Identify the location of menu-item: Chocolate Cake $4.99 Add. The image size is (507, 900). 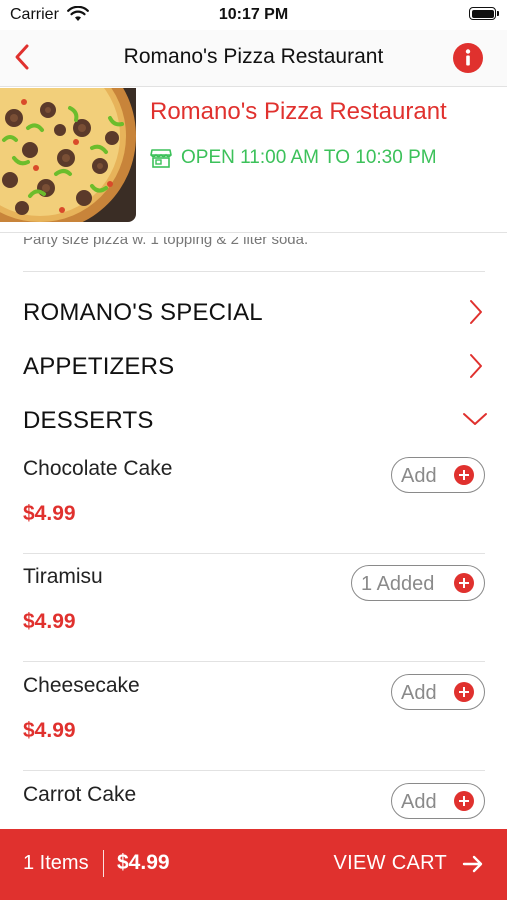
(253, 511).